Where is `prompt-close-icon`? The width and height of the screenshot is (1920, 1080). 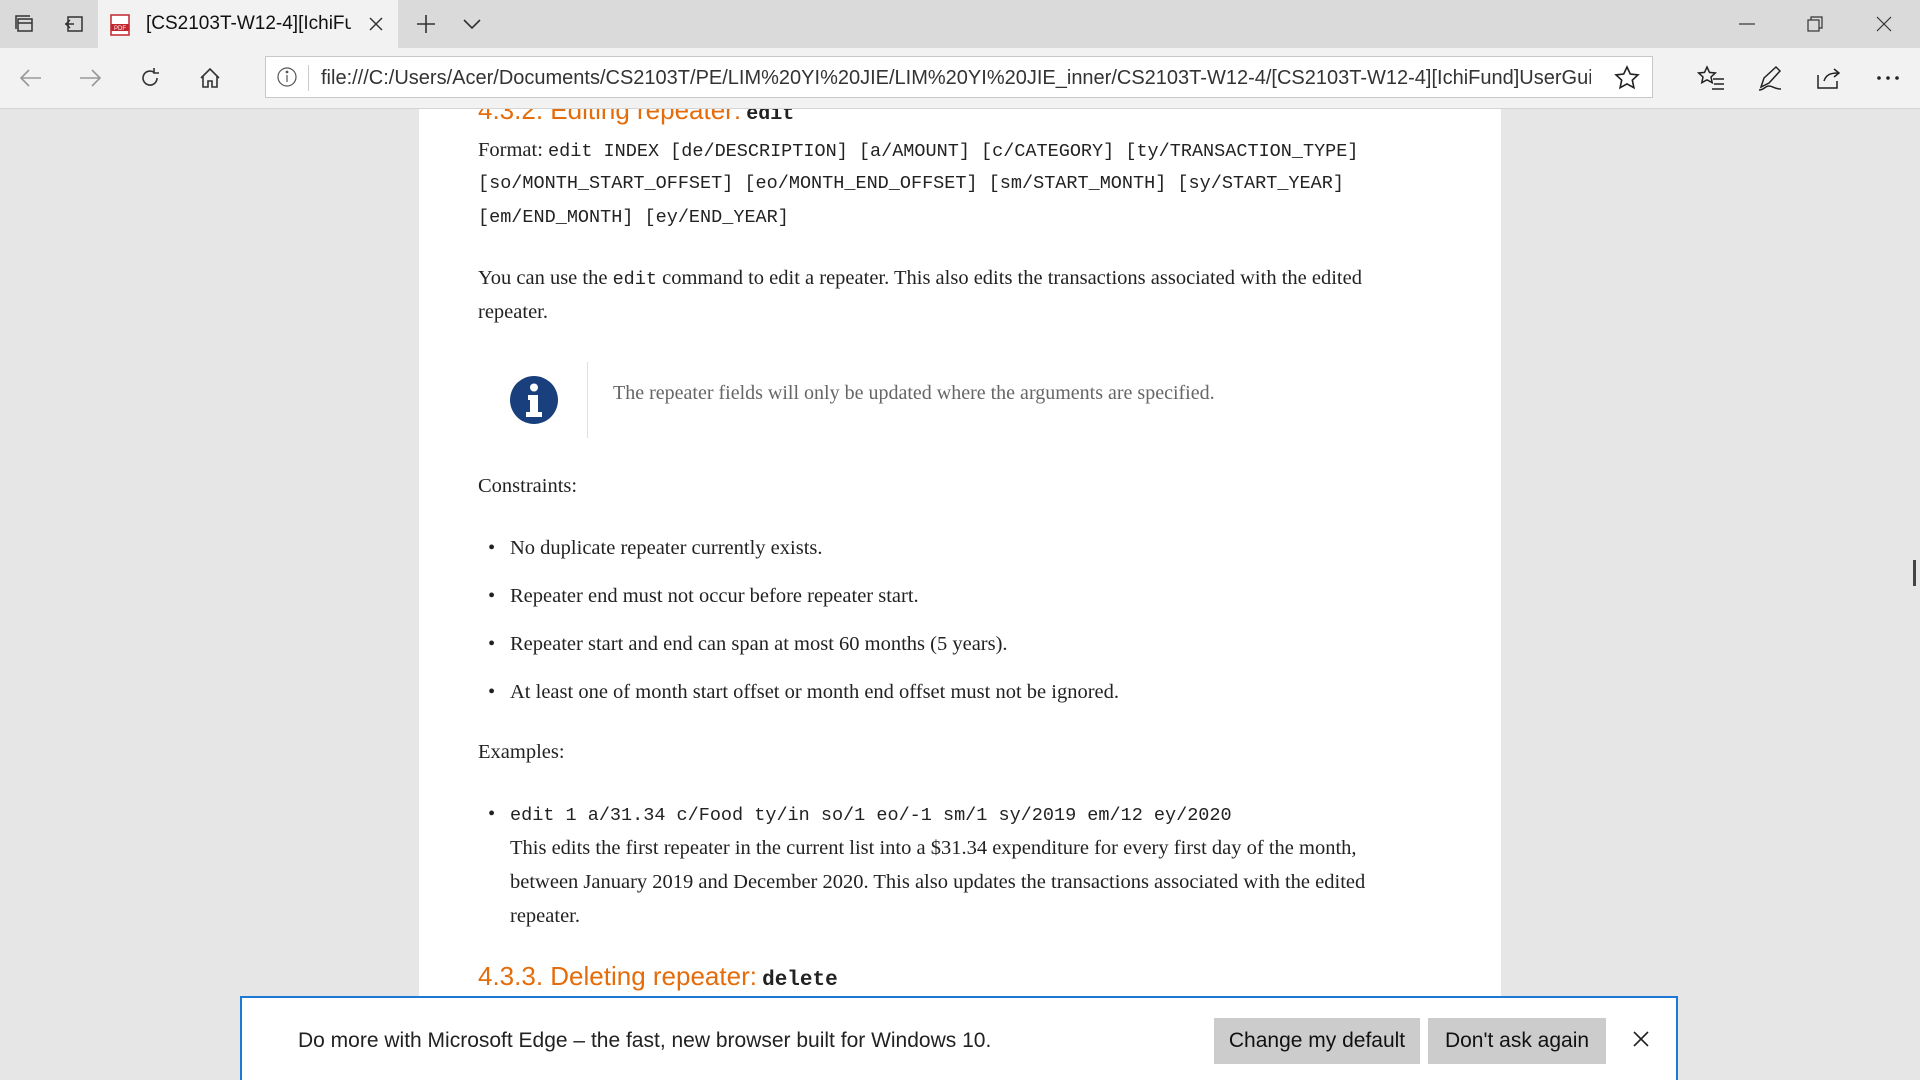 prompt-close-icon is located at coordinates (1641, 1039).